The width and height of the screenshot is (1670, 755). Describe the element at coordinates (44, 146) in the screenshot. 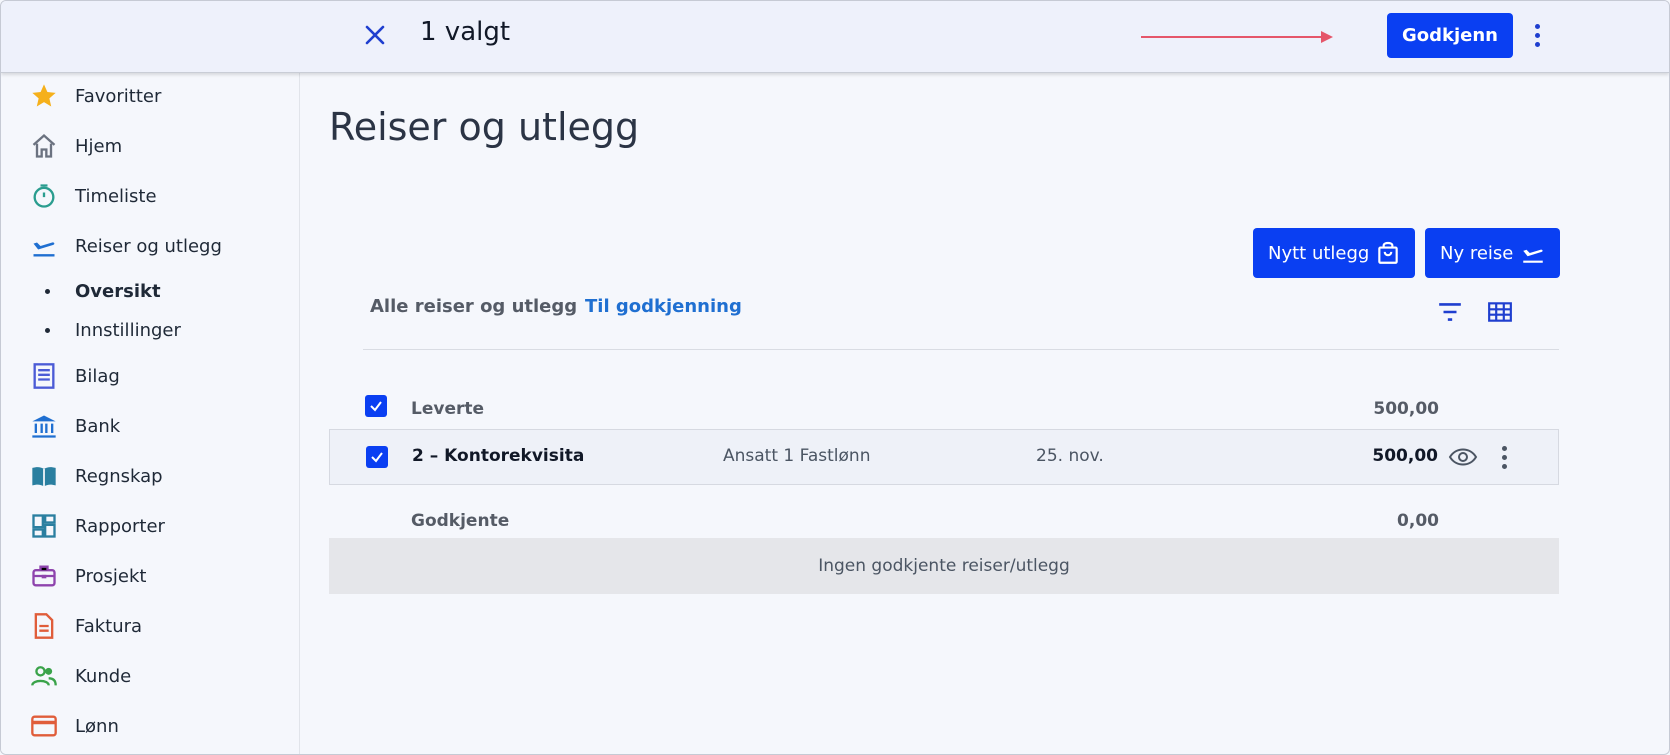

I see `home-icon` at that location.